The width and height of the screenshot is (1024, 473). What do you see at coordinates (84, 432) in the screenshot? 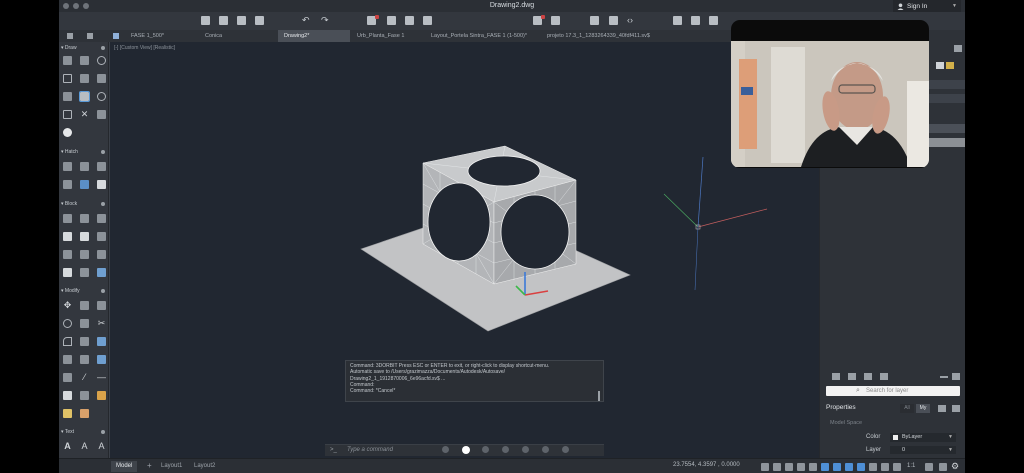
I see `palette-section-text: ▾ Text` at bounding box center [84, 432].